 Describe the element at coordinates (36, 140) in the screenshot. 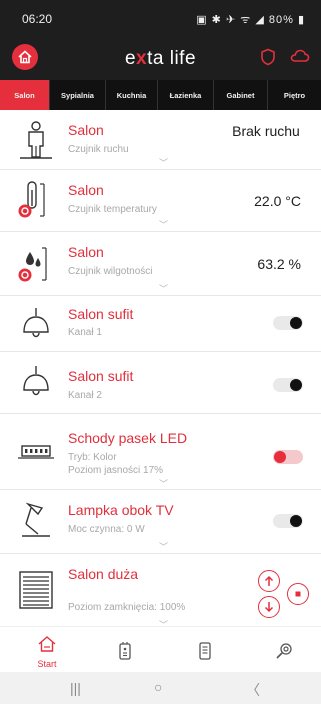

I see `person-motion-icon` at that location.